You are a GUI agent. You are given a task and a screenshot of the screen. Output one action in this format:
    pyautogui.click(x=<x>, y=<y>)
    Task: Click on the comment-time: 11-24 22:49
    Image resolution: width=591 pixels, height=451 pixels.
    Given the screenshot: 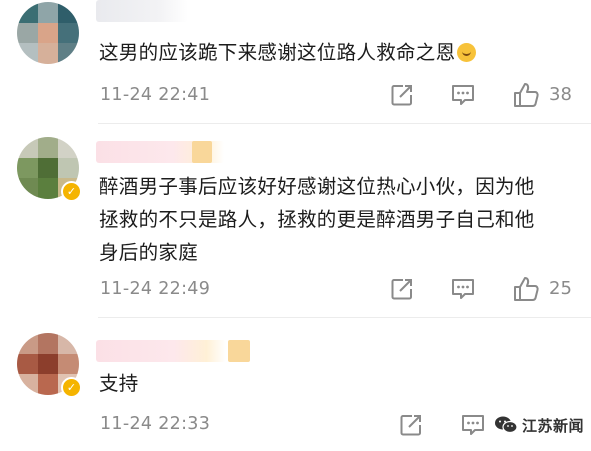 What is the action you would take?
    pyautogui.click(x=155, y=289)
    